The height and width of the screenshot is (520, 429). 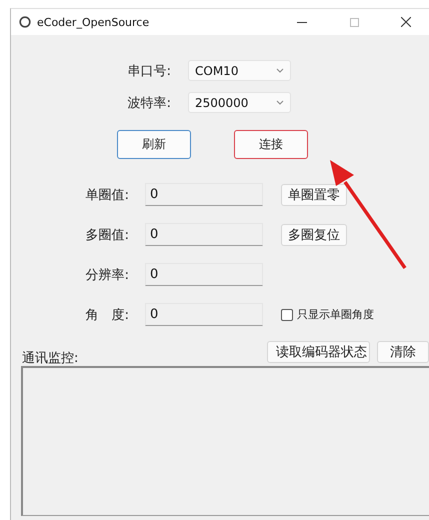 I want to click on action-button: 多圈复位, so click(x=314, y=235).